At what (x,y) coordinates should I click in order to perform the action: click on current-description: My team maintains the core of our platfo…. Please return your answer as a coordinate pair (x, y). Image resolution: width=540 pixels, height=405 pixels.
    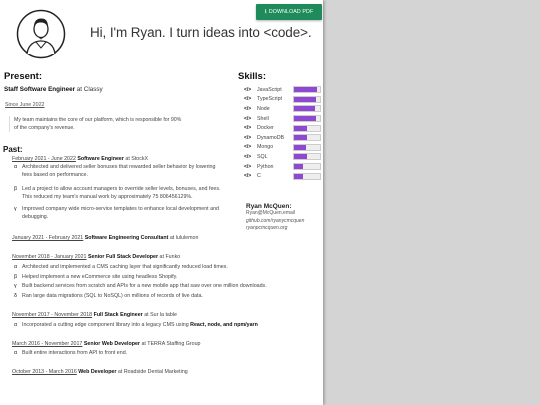
    Looking at the image, I should click on (124, 124).